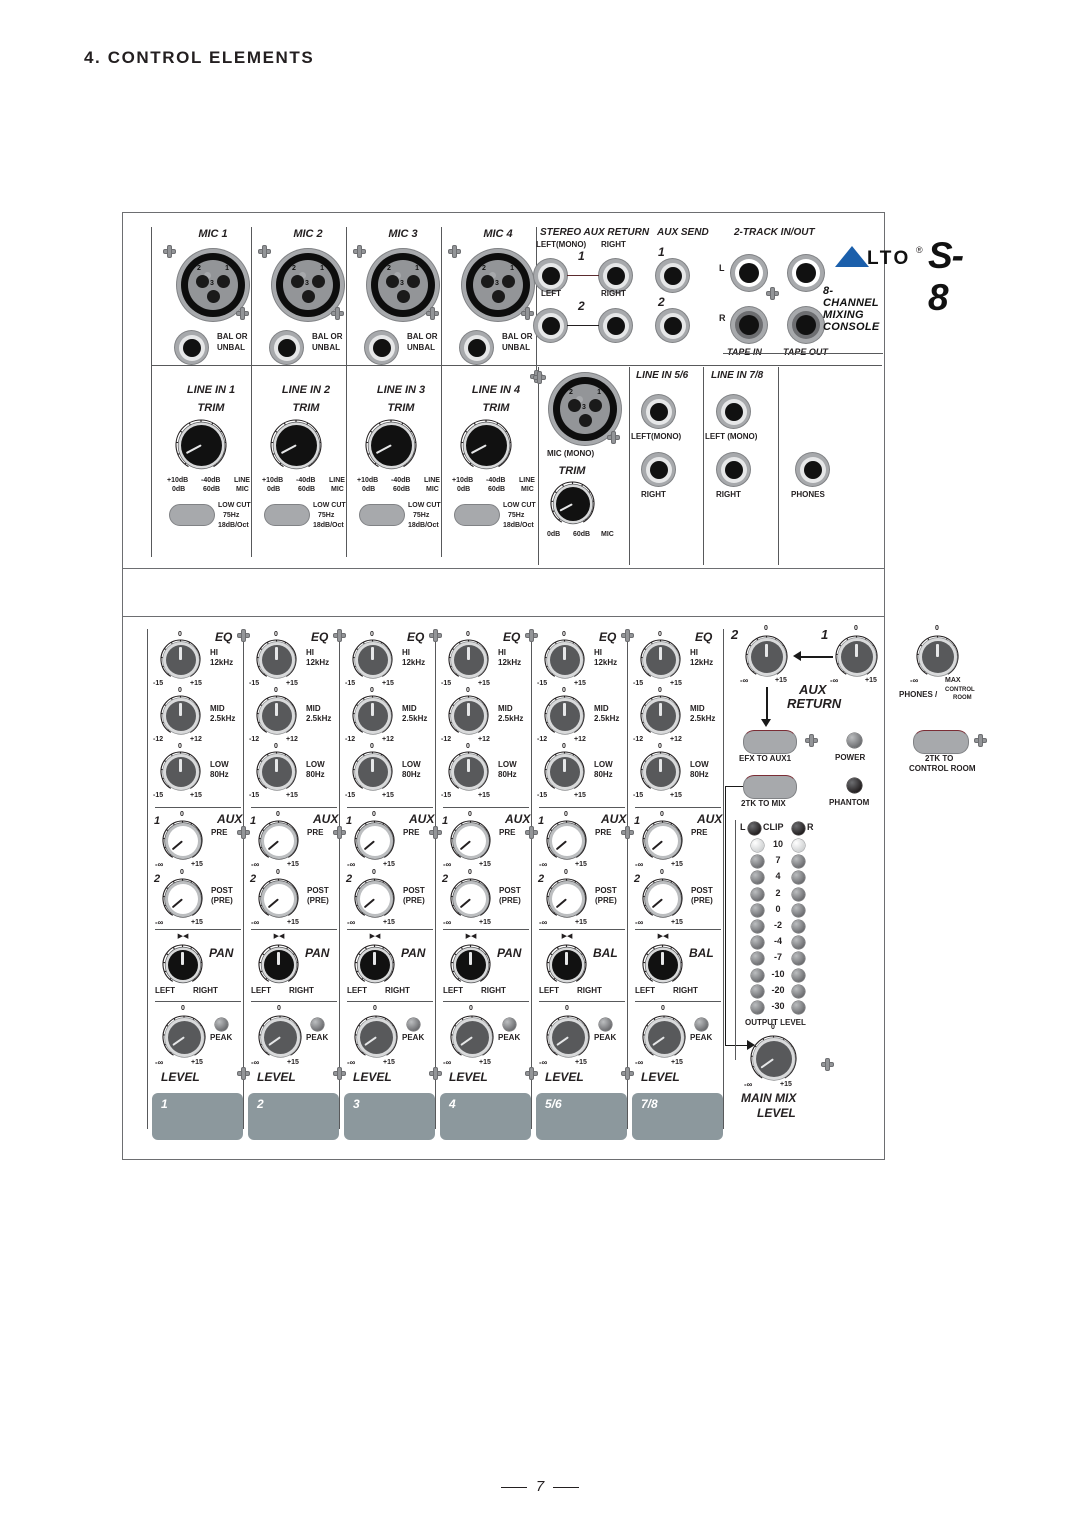 Image resolution: width=1080 pixels, height=1528 pixels. I want to click on pan-center-icon: ▶◀, so click(279, 936).